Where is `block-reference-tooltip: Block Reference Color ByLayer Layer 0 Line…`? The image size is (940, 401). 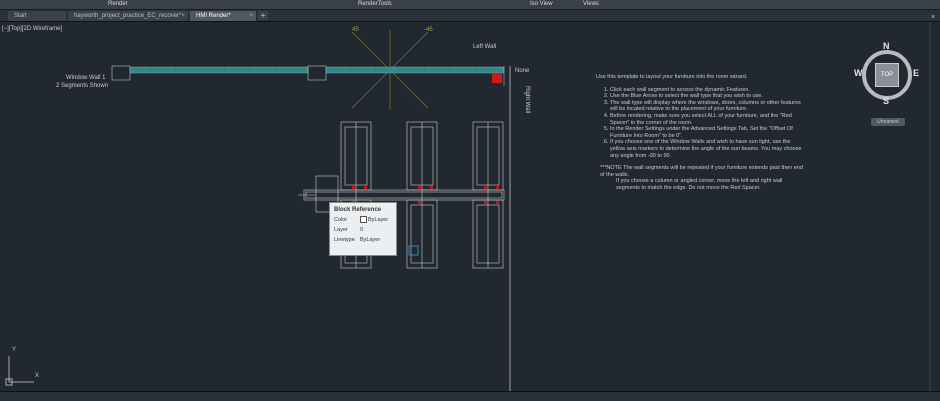 block-reference-tooltip: Block Reference Color ByLayer Layer 0 Line… is located at coordinates (363, 229).